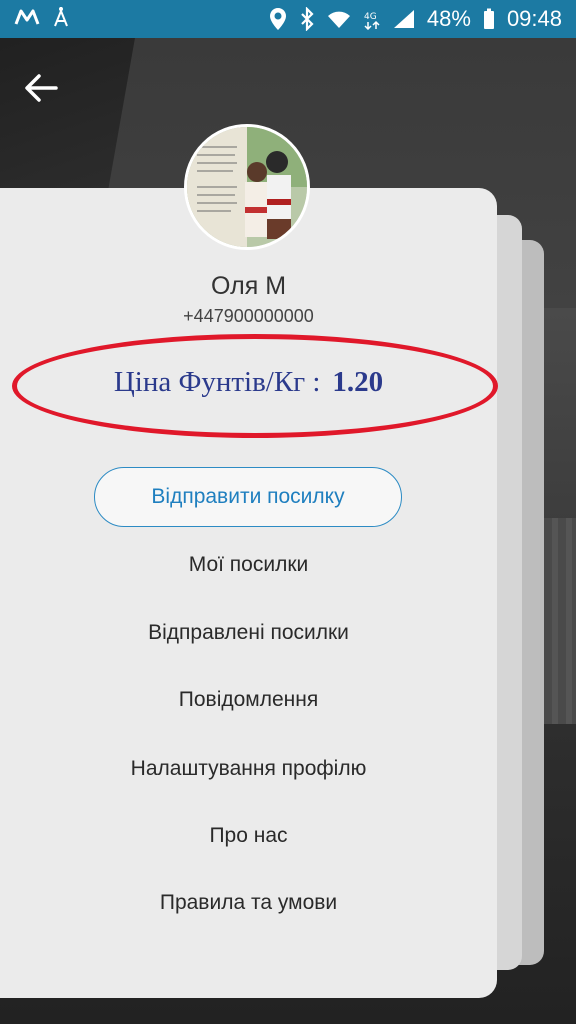  What do you see at coordinates (248, 565) in the screenshot?
I see `menu-item-my-parcels: Мої посилки` at bounding box center [248, 565].